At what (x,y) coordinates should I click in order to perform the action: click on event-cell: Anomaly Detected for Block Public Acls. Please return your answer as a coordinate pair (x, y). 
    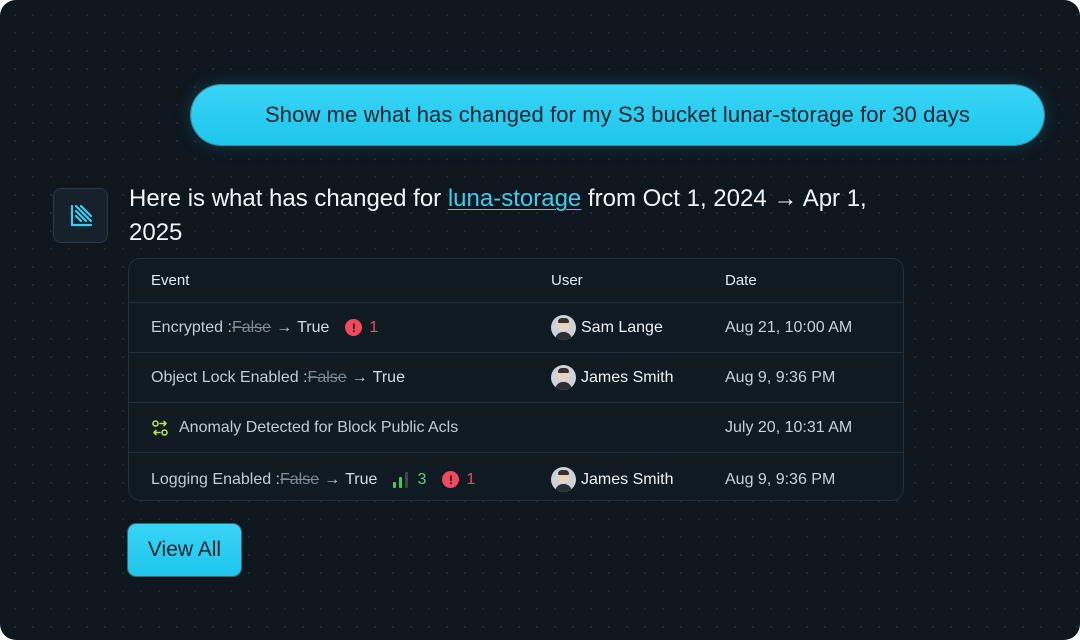
    Looking at the image, I should click on (329, 428).